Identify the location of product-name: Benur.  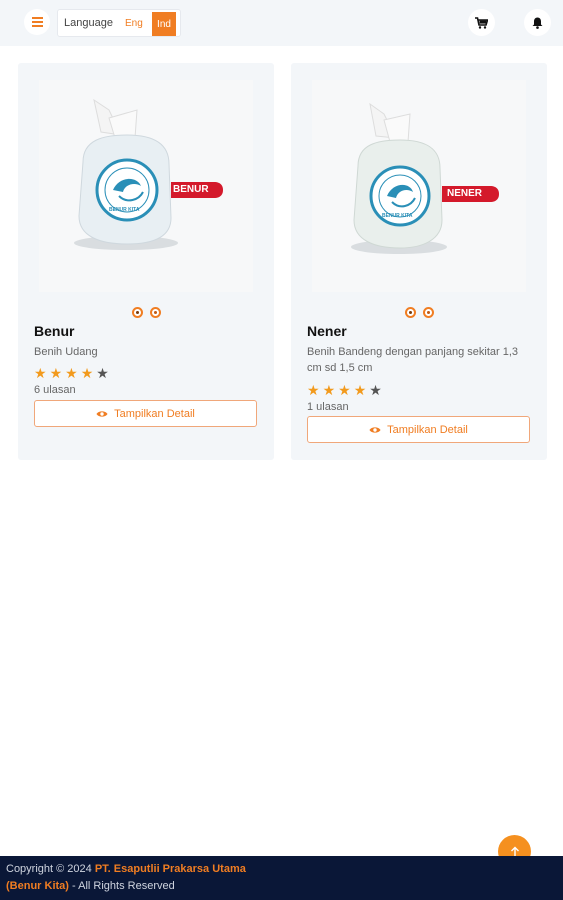
(54, 331).